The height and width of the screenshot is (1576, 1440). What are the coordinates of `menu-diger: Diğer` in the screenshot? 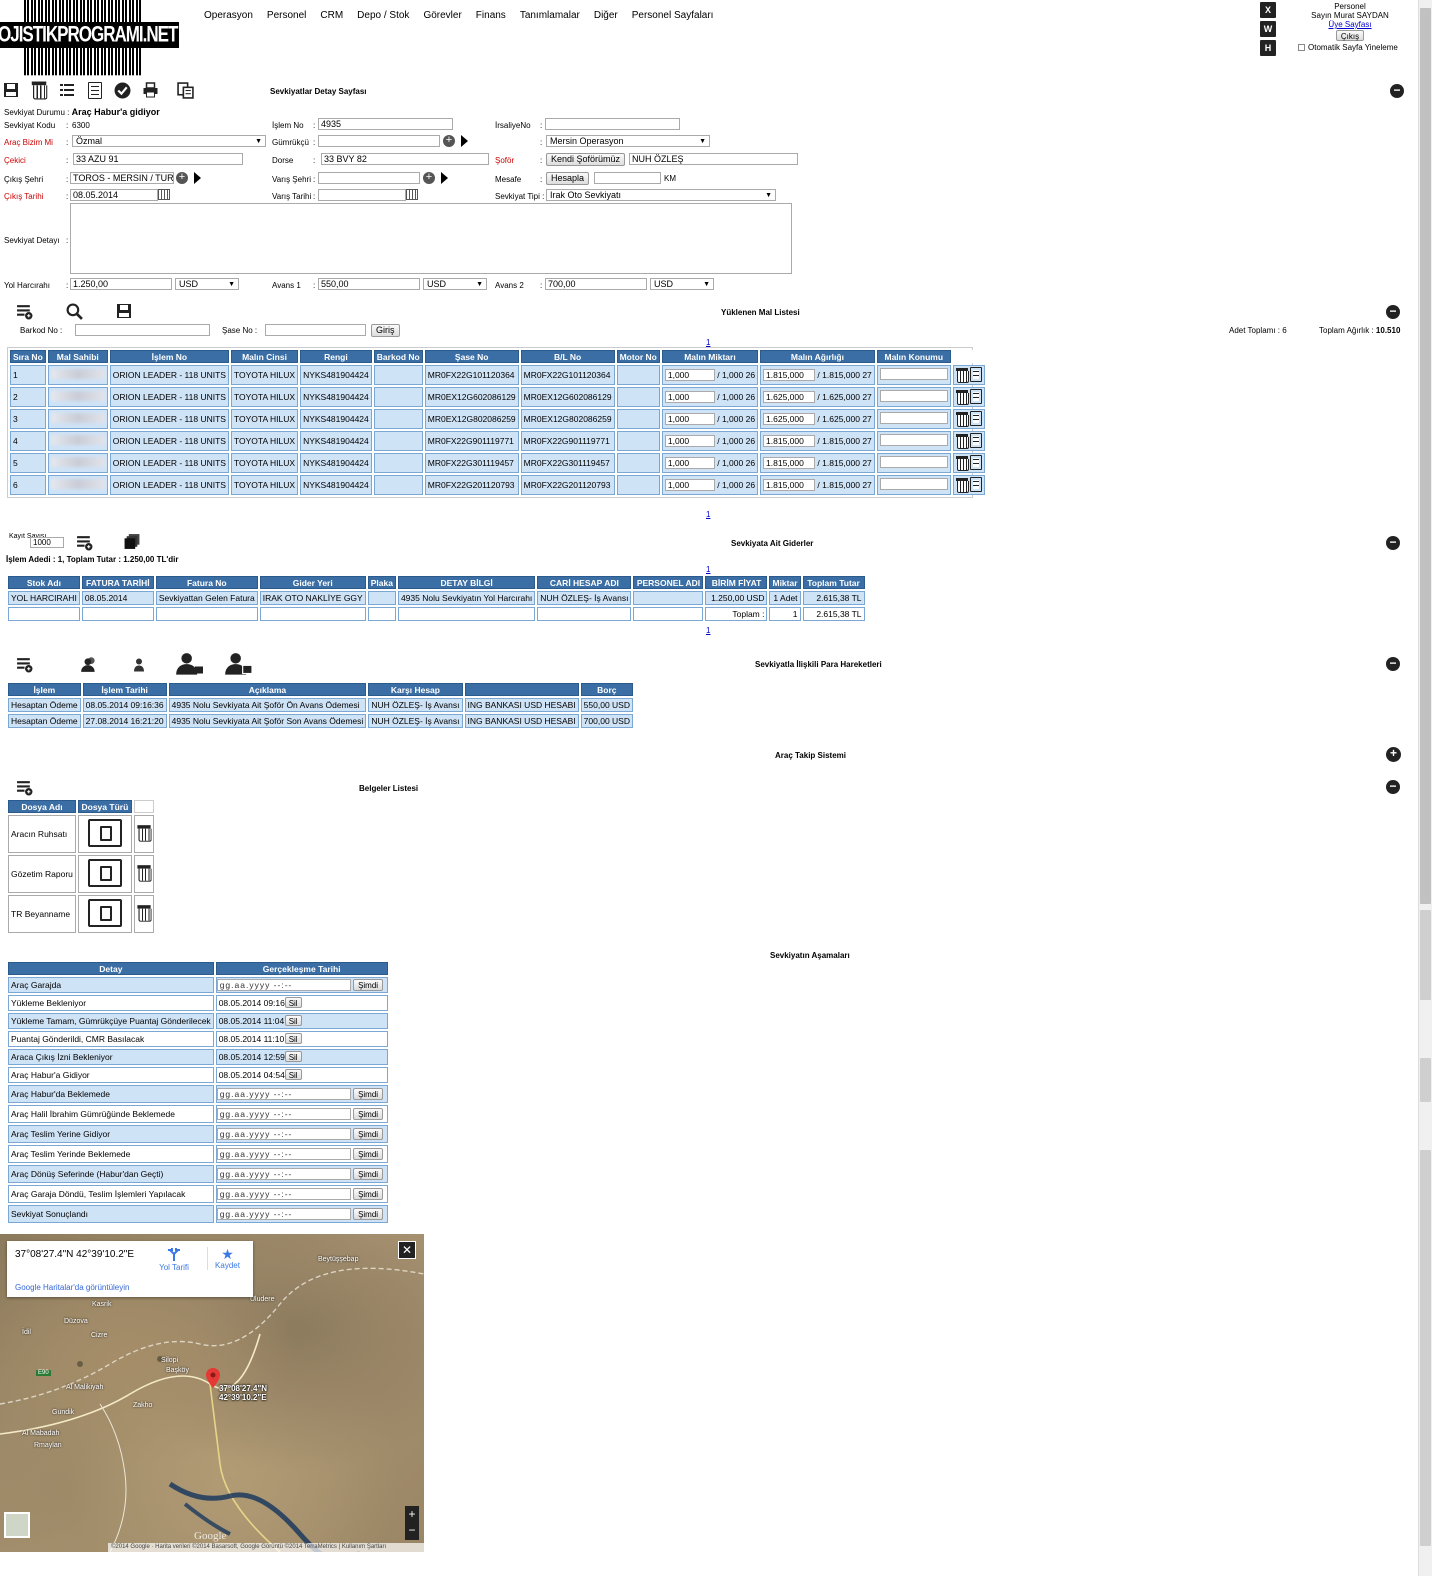 It's located at (606, 15).